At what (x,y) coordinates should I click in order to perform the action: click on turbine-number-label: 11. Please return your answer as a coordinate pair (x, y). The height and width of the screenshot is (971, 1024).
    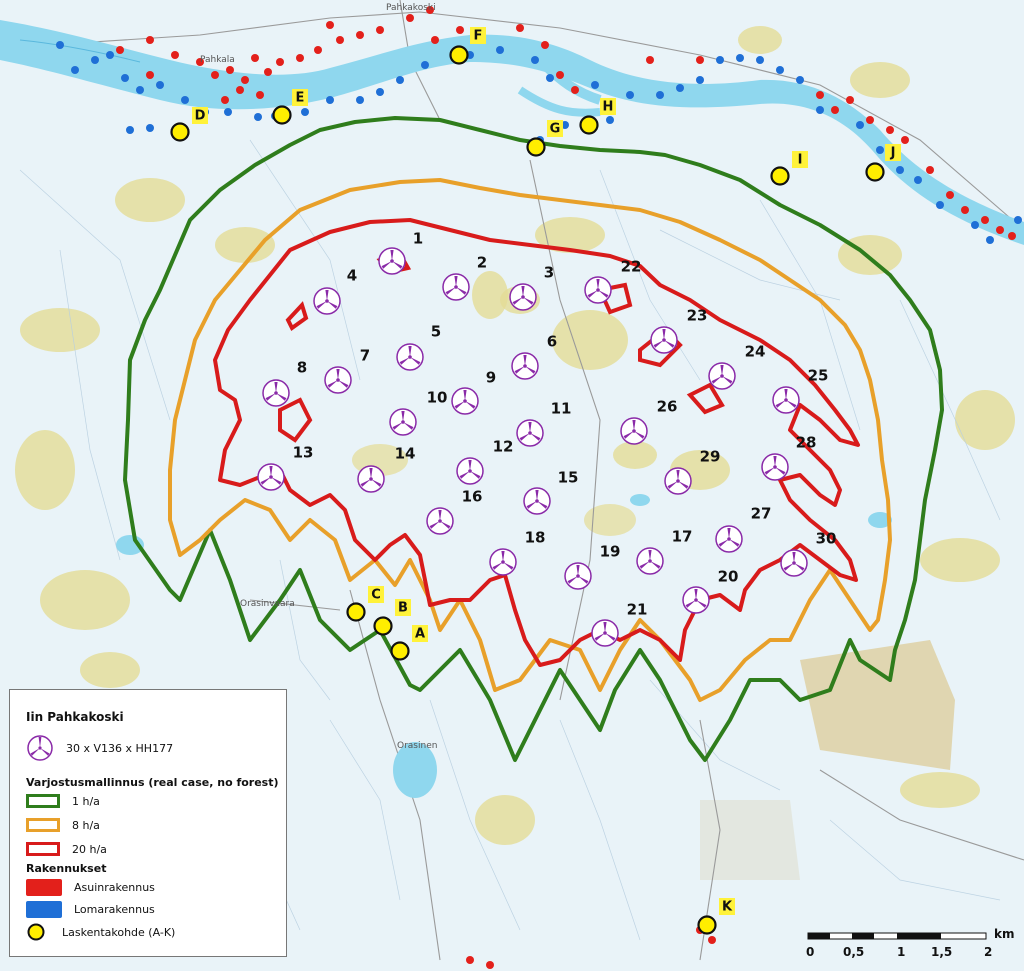
    Looking at the image, I should click on (561, 409).